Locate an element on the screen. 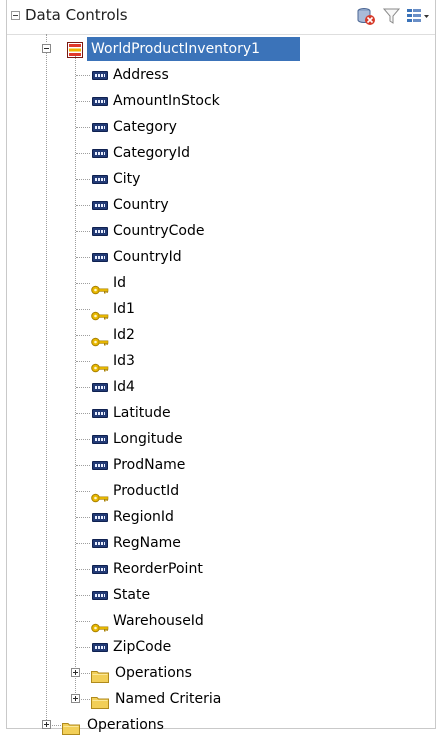 The image size is (443, 744). attribute-label: CategoryId is located at coordinates (151, 153).